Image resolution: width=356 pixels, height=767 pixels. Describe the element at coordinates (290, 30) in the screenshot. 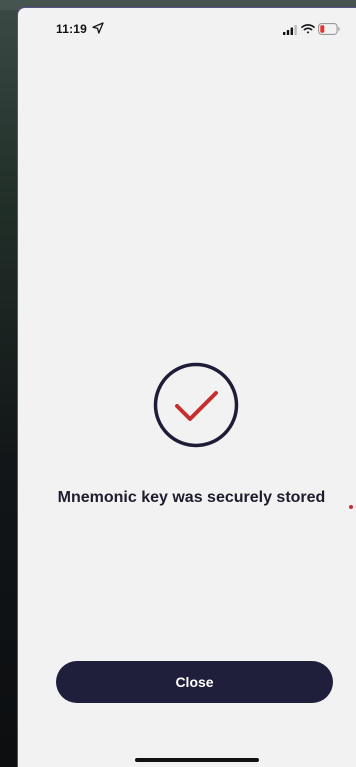

I see `cellular-signal-icon` at that location.